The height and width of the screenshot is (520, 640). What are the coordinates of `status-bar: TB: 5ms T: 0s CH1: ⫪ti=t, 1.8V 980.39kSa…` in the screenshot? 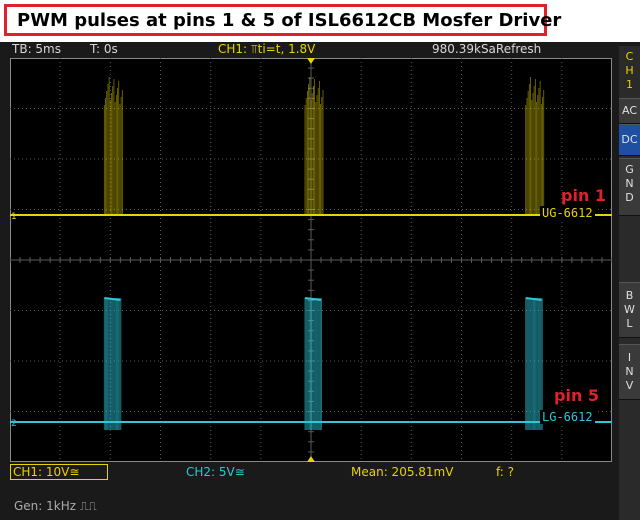 It's located at (310, 50).